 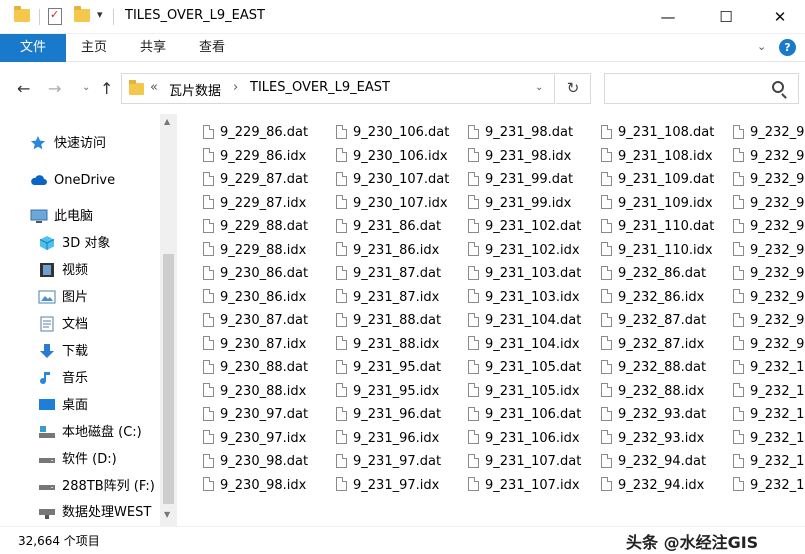 I want to click on address-bar: « 瓦片数据 › TILES_OVER_L9_EAST ⌄, so click(x=338, y=88).